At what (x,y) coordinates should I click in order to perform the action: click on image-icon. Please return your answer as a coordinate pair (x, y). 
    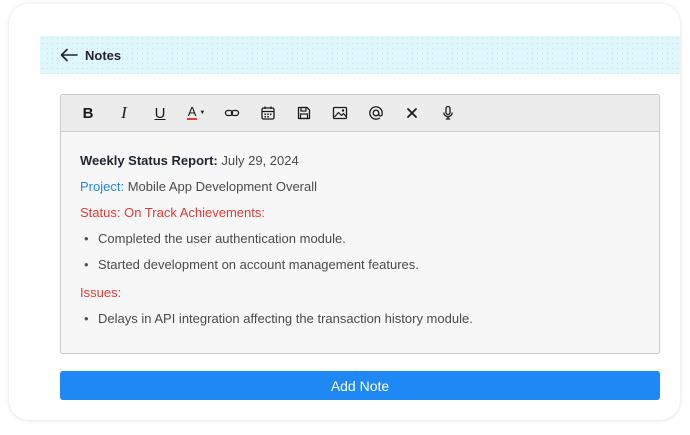
    Looking at the image, I should click on (340, 113).